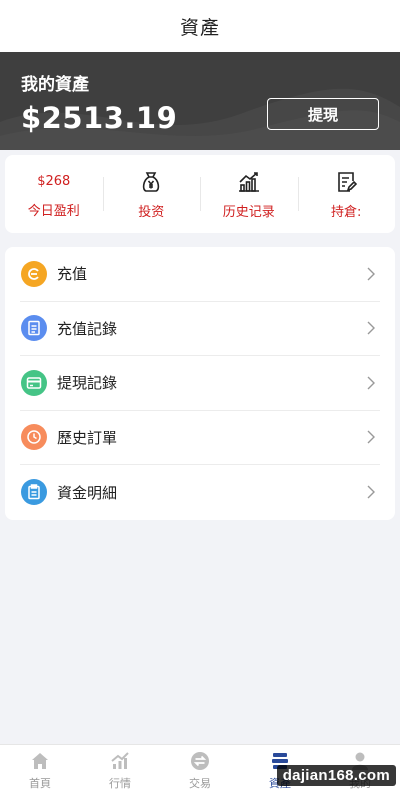  What do you see at coordinates (120, 783) in the screenshot?
I see `tab-label-market: 行情` at bounding box center [120, 783].